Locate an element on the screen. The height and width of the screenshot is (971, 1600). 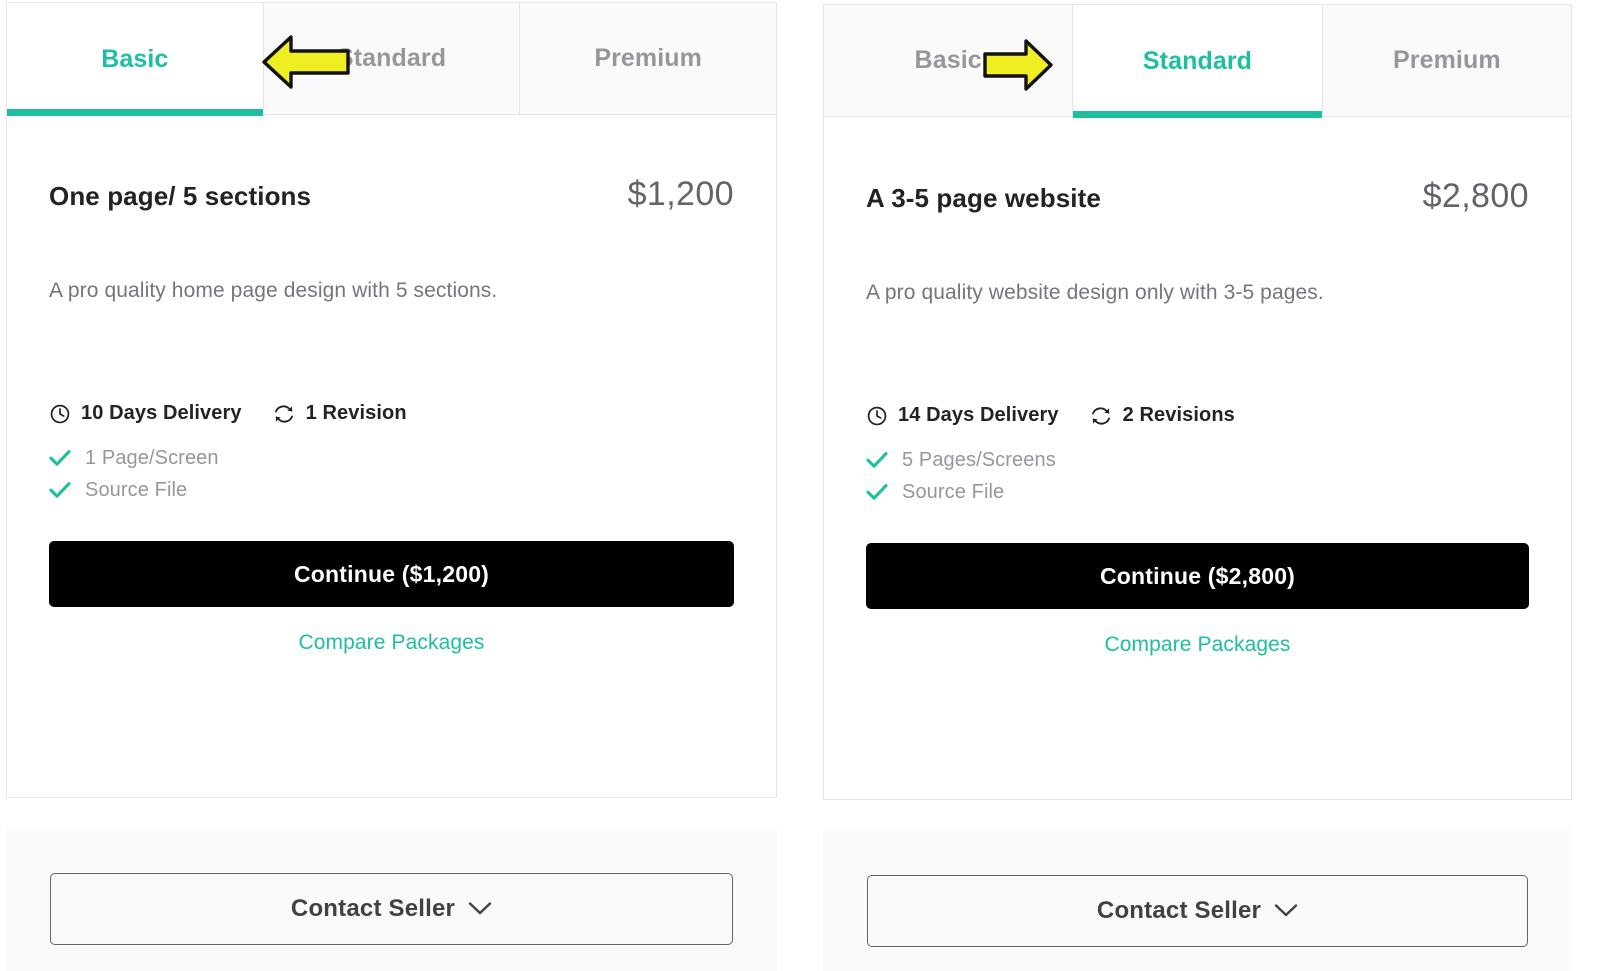
contact-seller-panel-left: Contact Seller is located at coordinates (391, 899).